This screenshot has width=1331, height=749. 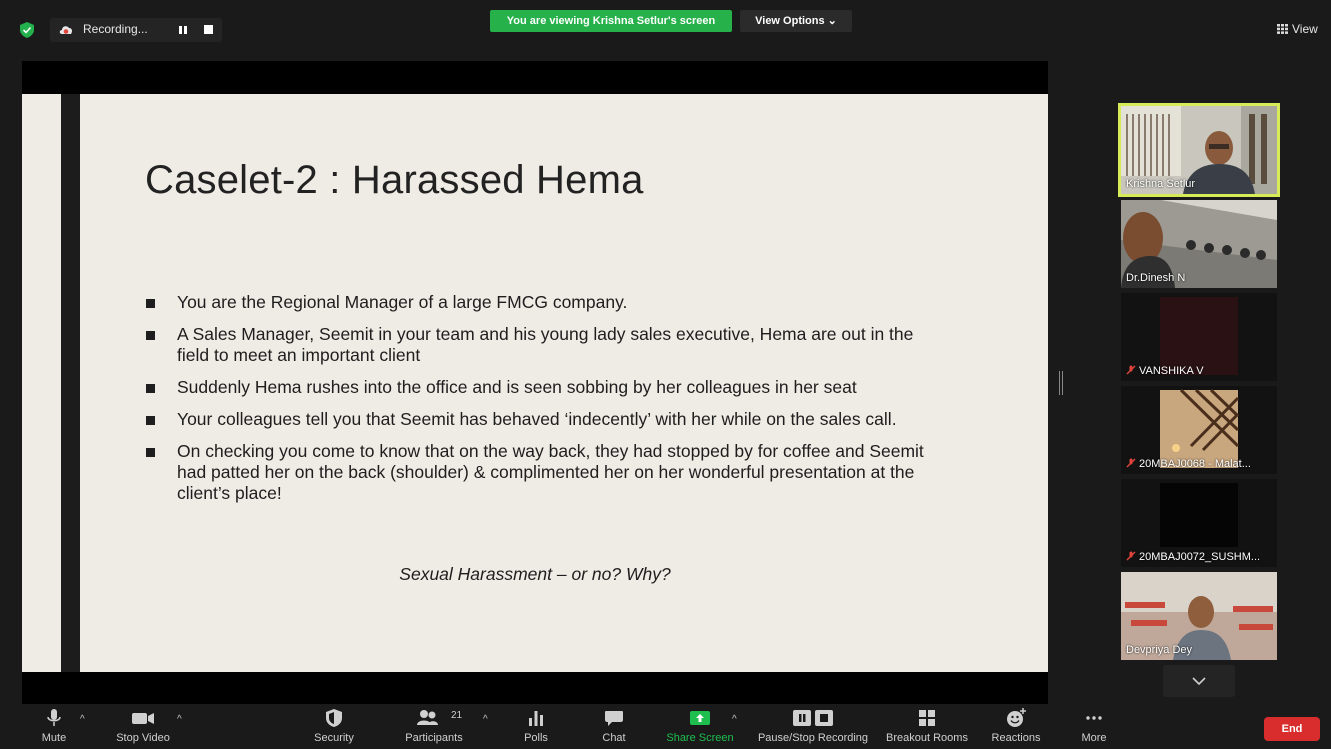 I want to click on reactions-button: Reactions, so click(x=1016, y=726).